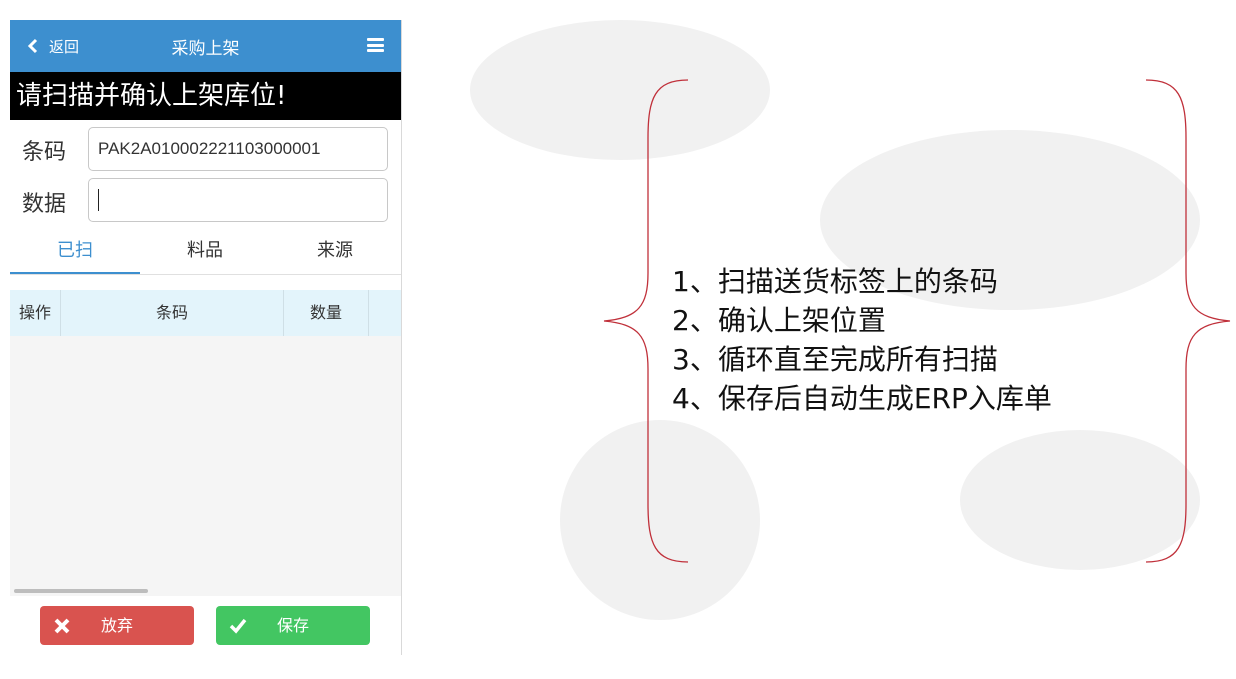 The height and width of the screenshot is (679, 1236). Describe the element at coordinates (375, 45) in the screenshot. I see `hamburger-menu-icon` at that location.